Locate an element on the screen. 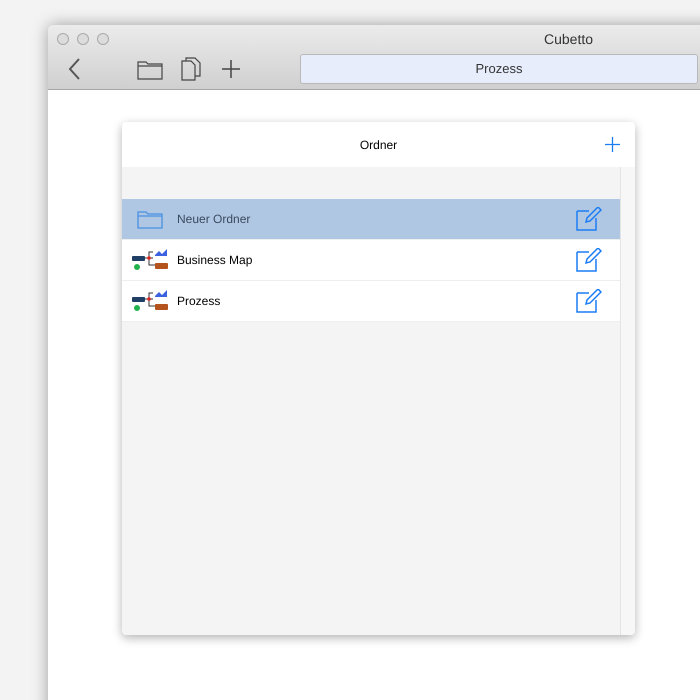 This screenshot has width=700, height=700. list-item: Business Map is located at coordinates (371, 260).